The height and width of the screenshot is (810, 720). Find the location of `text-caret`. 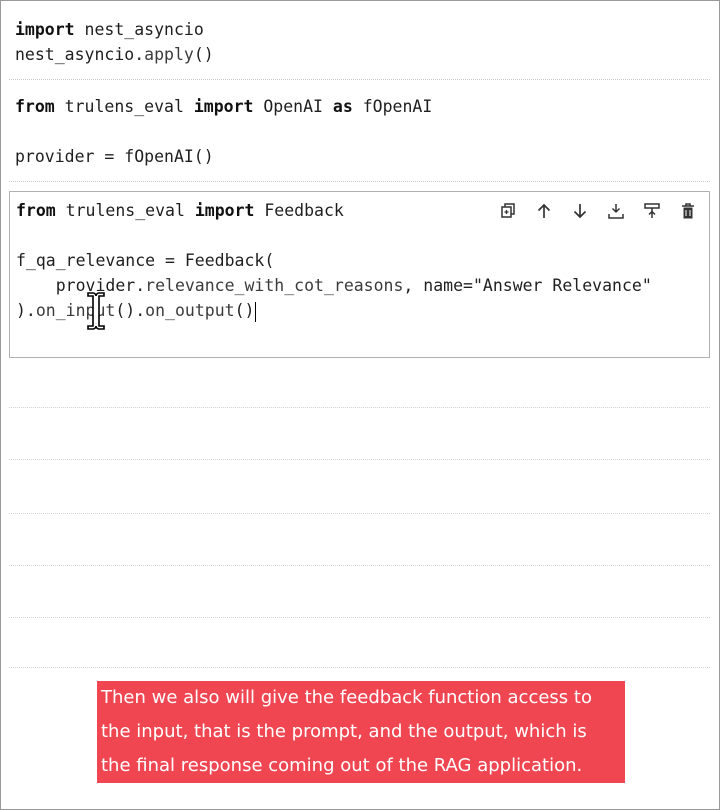

text-caret is located at coordinates (256, 311).